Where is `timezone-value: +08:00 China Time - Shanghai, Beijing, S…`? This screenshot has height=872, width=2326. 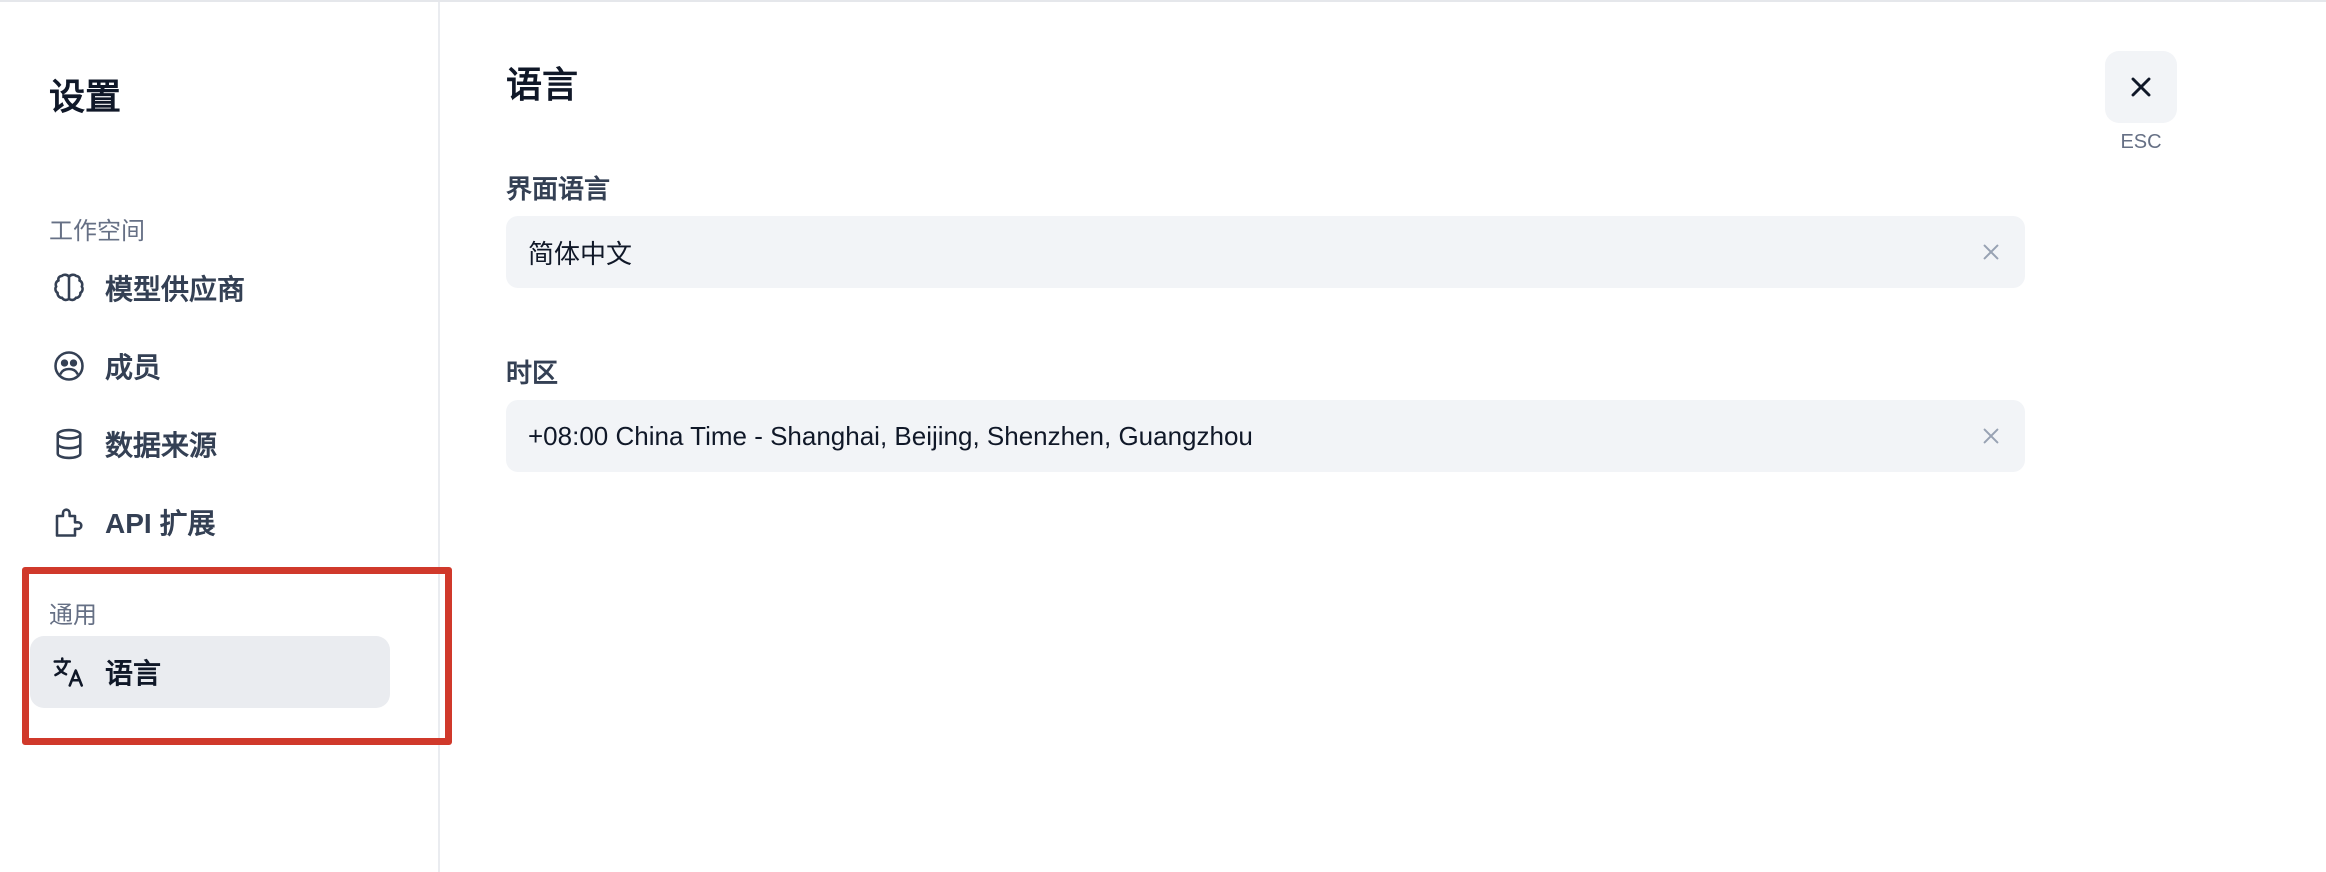 timezone-value: +08:00 China Time - Shanghai, Beijing, S… is located at coordinates (890, 435).